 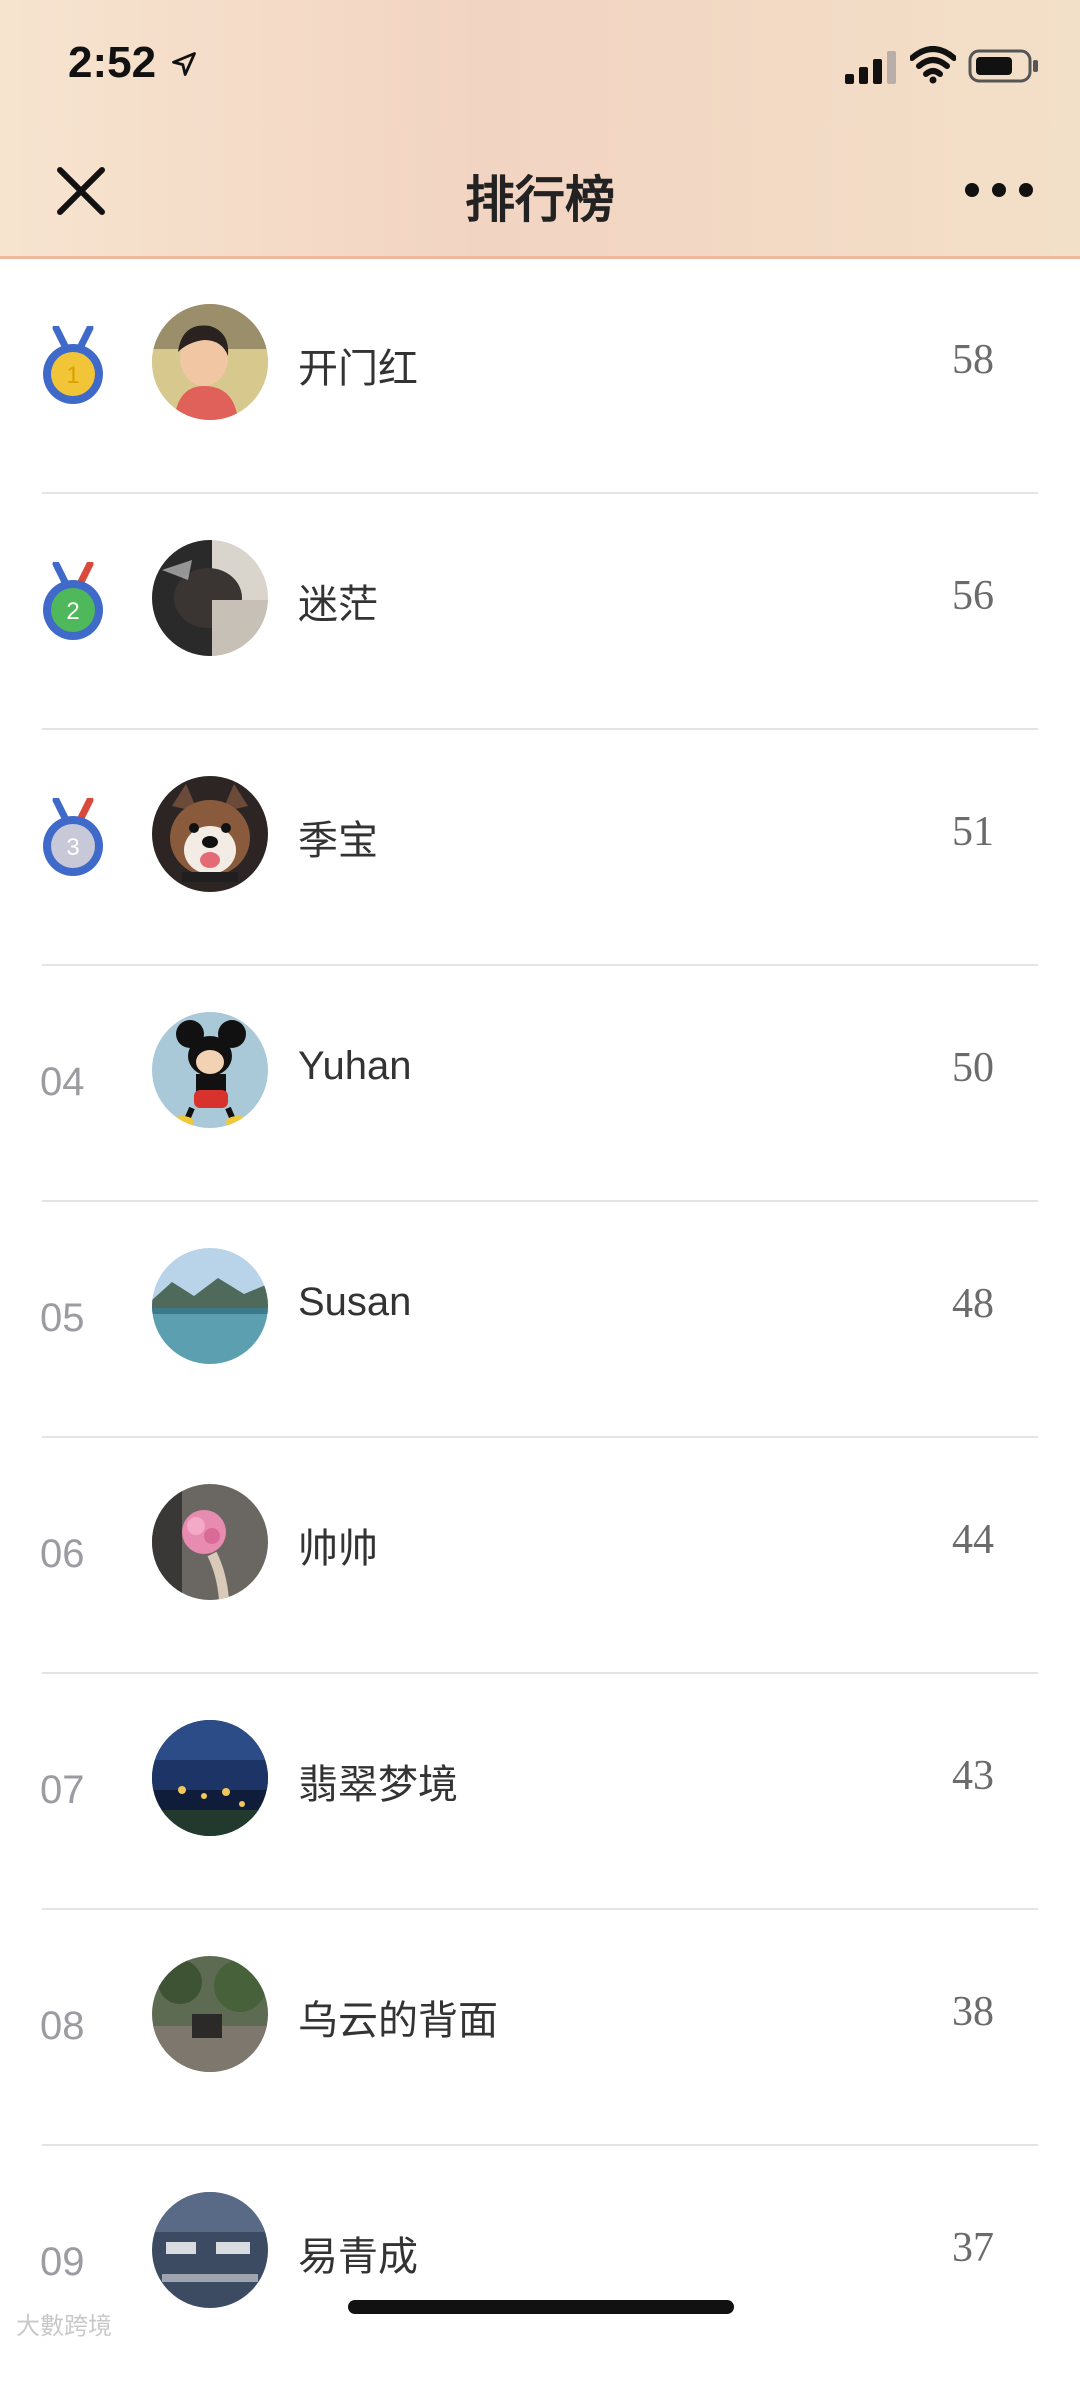 I want to click on user-name: 翡翠梦境, so click(x=378, y=1785).